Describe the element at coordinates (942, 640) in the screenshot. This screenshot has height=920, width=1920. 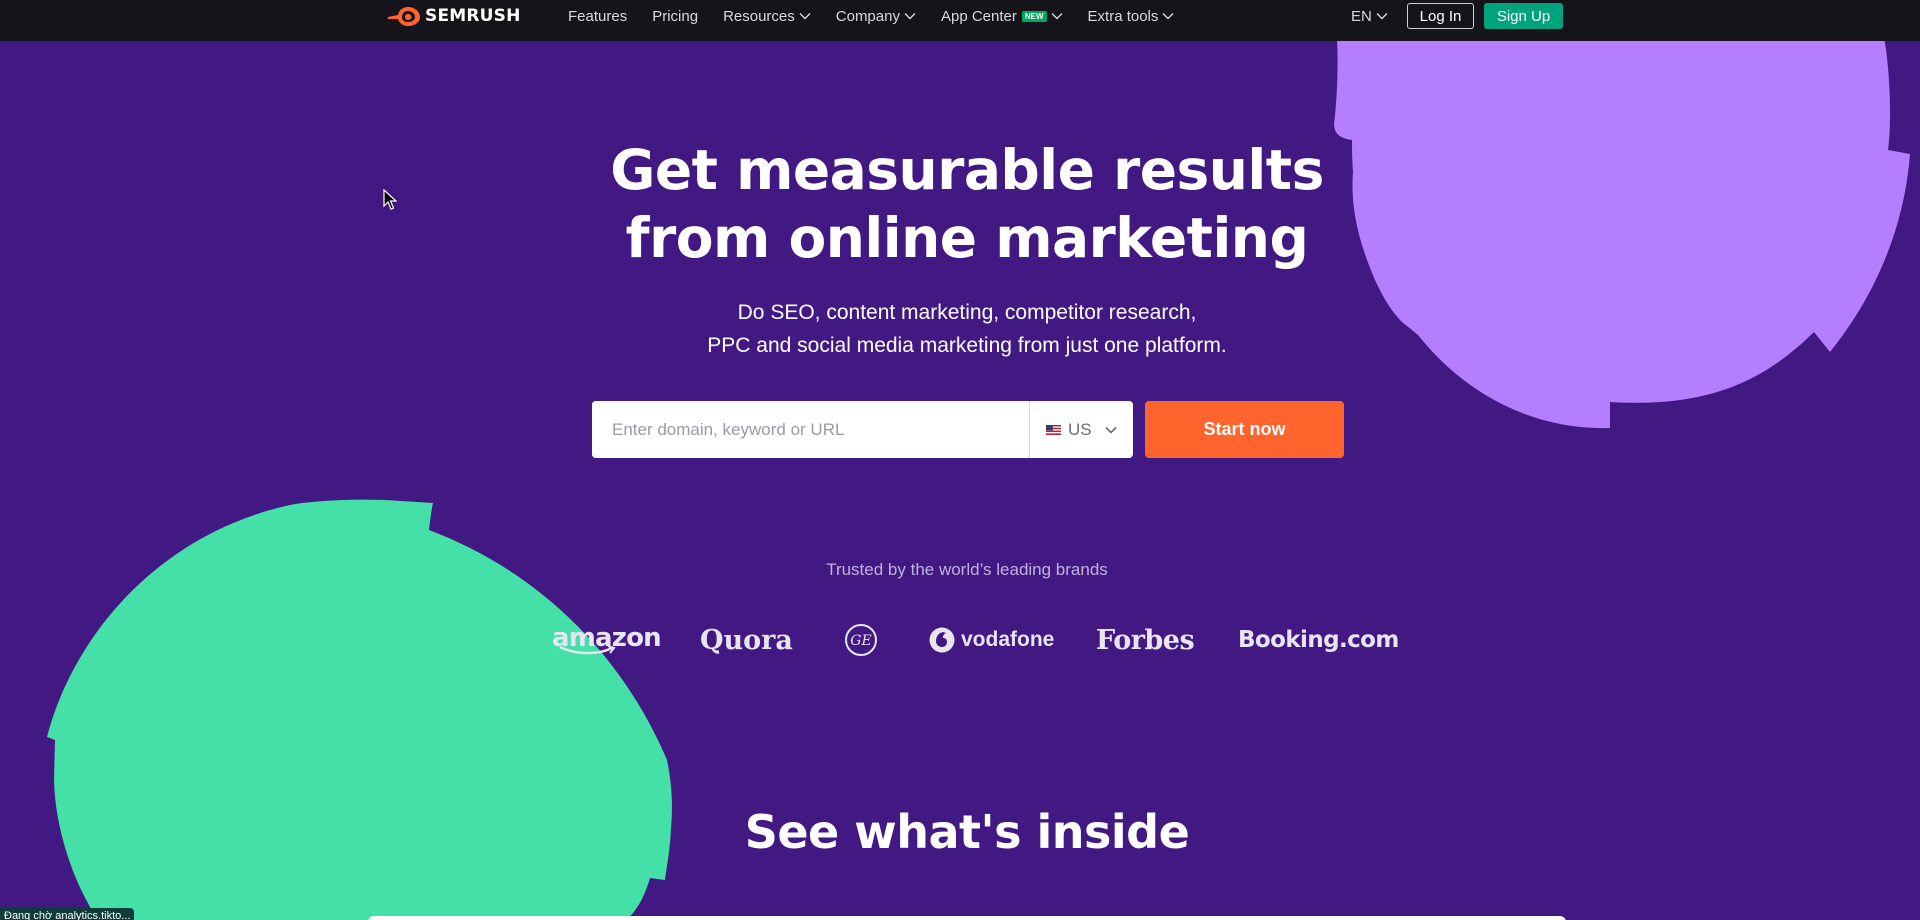
I see `vodafone-speechmark-icon` at that location.